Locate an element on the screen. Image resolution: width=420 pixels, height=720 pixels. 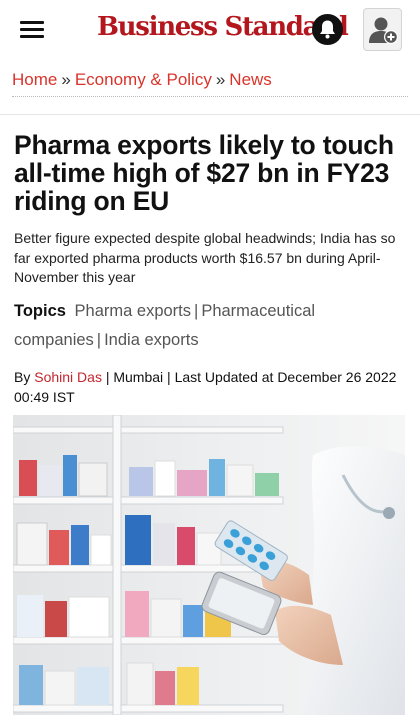
breadcrumb-home-link: Home is located at coordinates (34, 79).